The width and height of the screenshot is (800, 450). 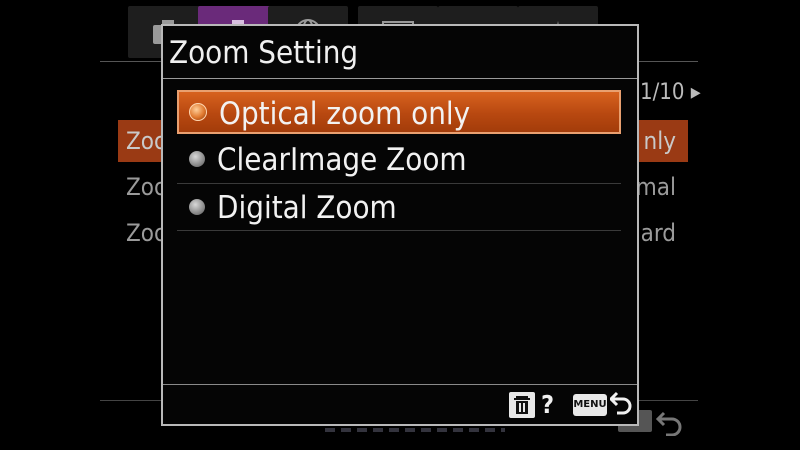 What do you see at coordinates (659, 141) in the screenshot?
I see `bg-row-value: nly` at bounding box center [659, 141].